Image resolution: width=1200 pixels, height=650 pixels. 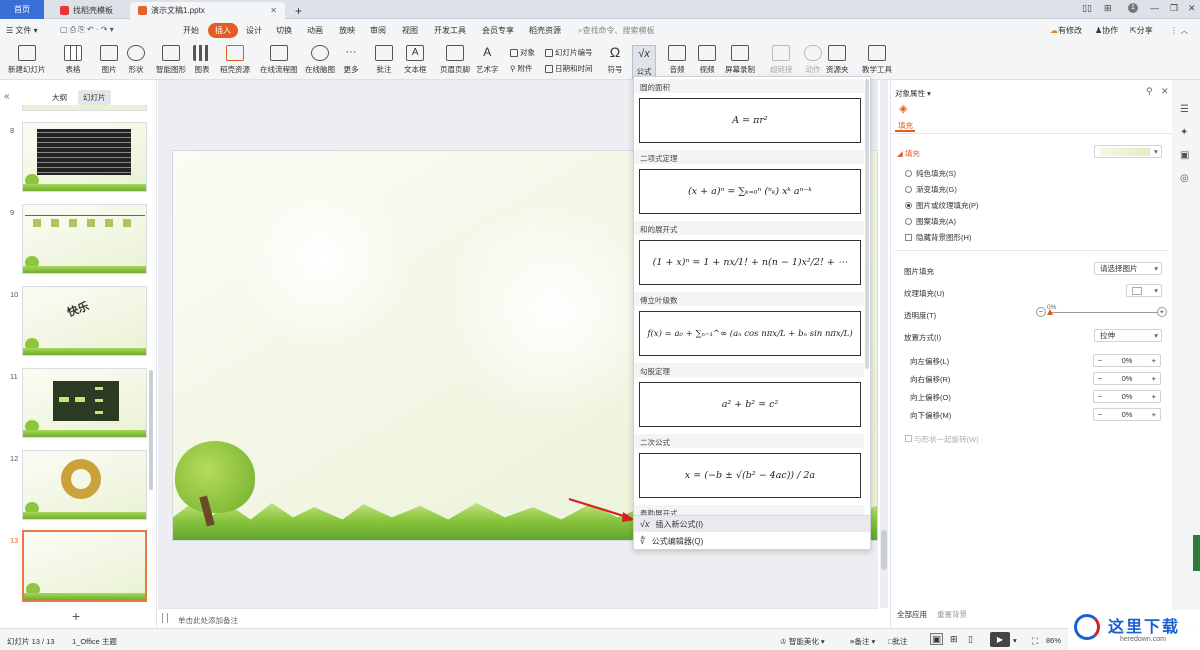 What do you see at coordinates (942, 205) in the screenshot?
I see `picture-fill-radio: 图片或纹理填充(P)` at bounding box center [942, 205].